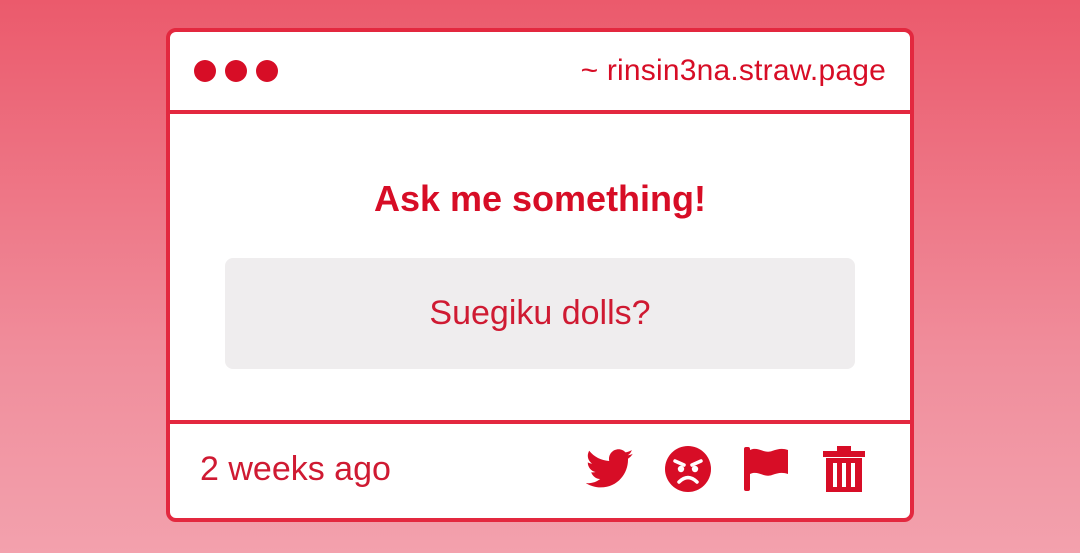  I want to click on question-box: Suegiku dolls?, so click(540, 313).